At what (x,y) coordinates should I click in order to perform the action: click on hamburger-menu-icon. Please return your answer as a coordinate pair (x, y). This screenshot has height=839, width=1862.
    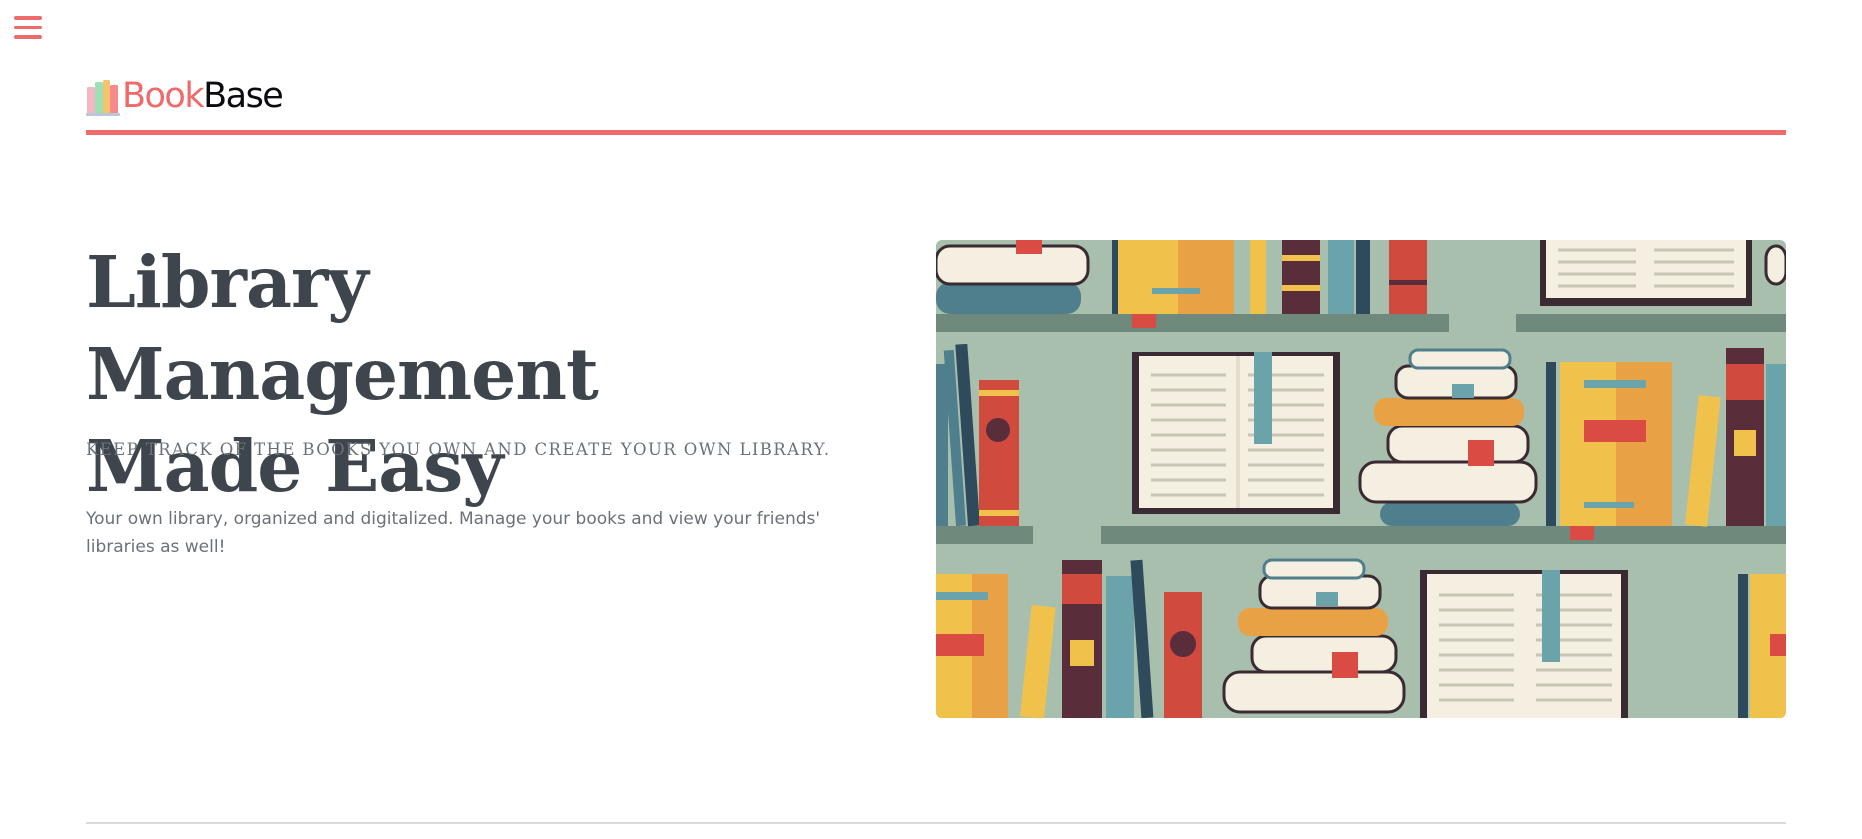
    Looking at the image, I should click on (28, 29).